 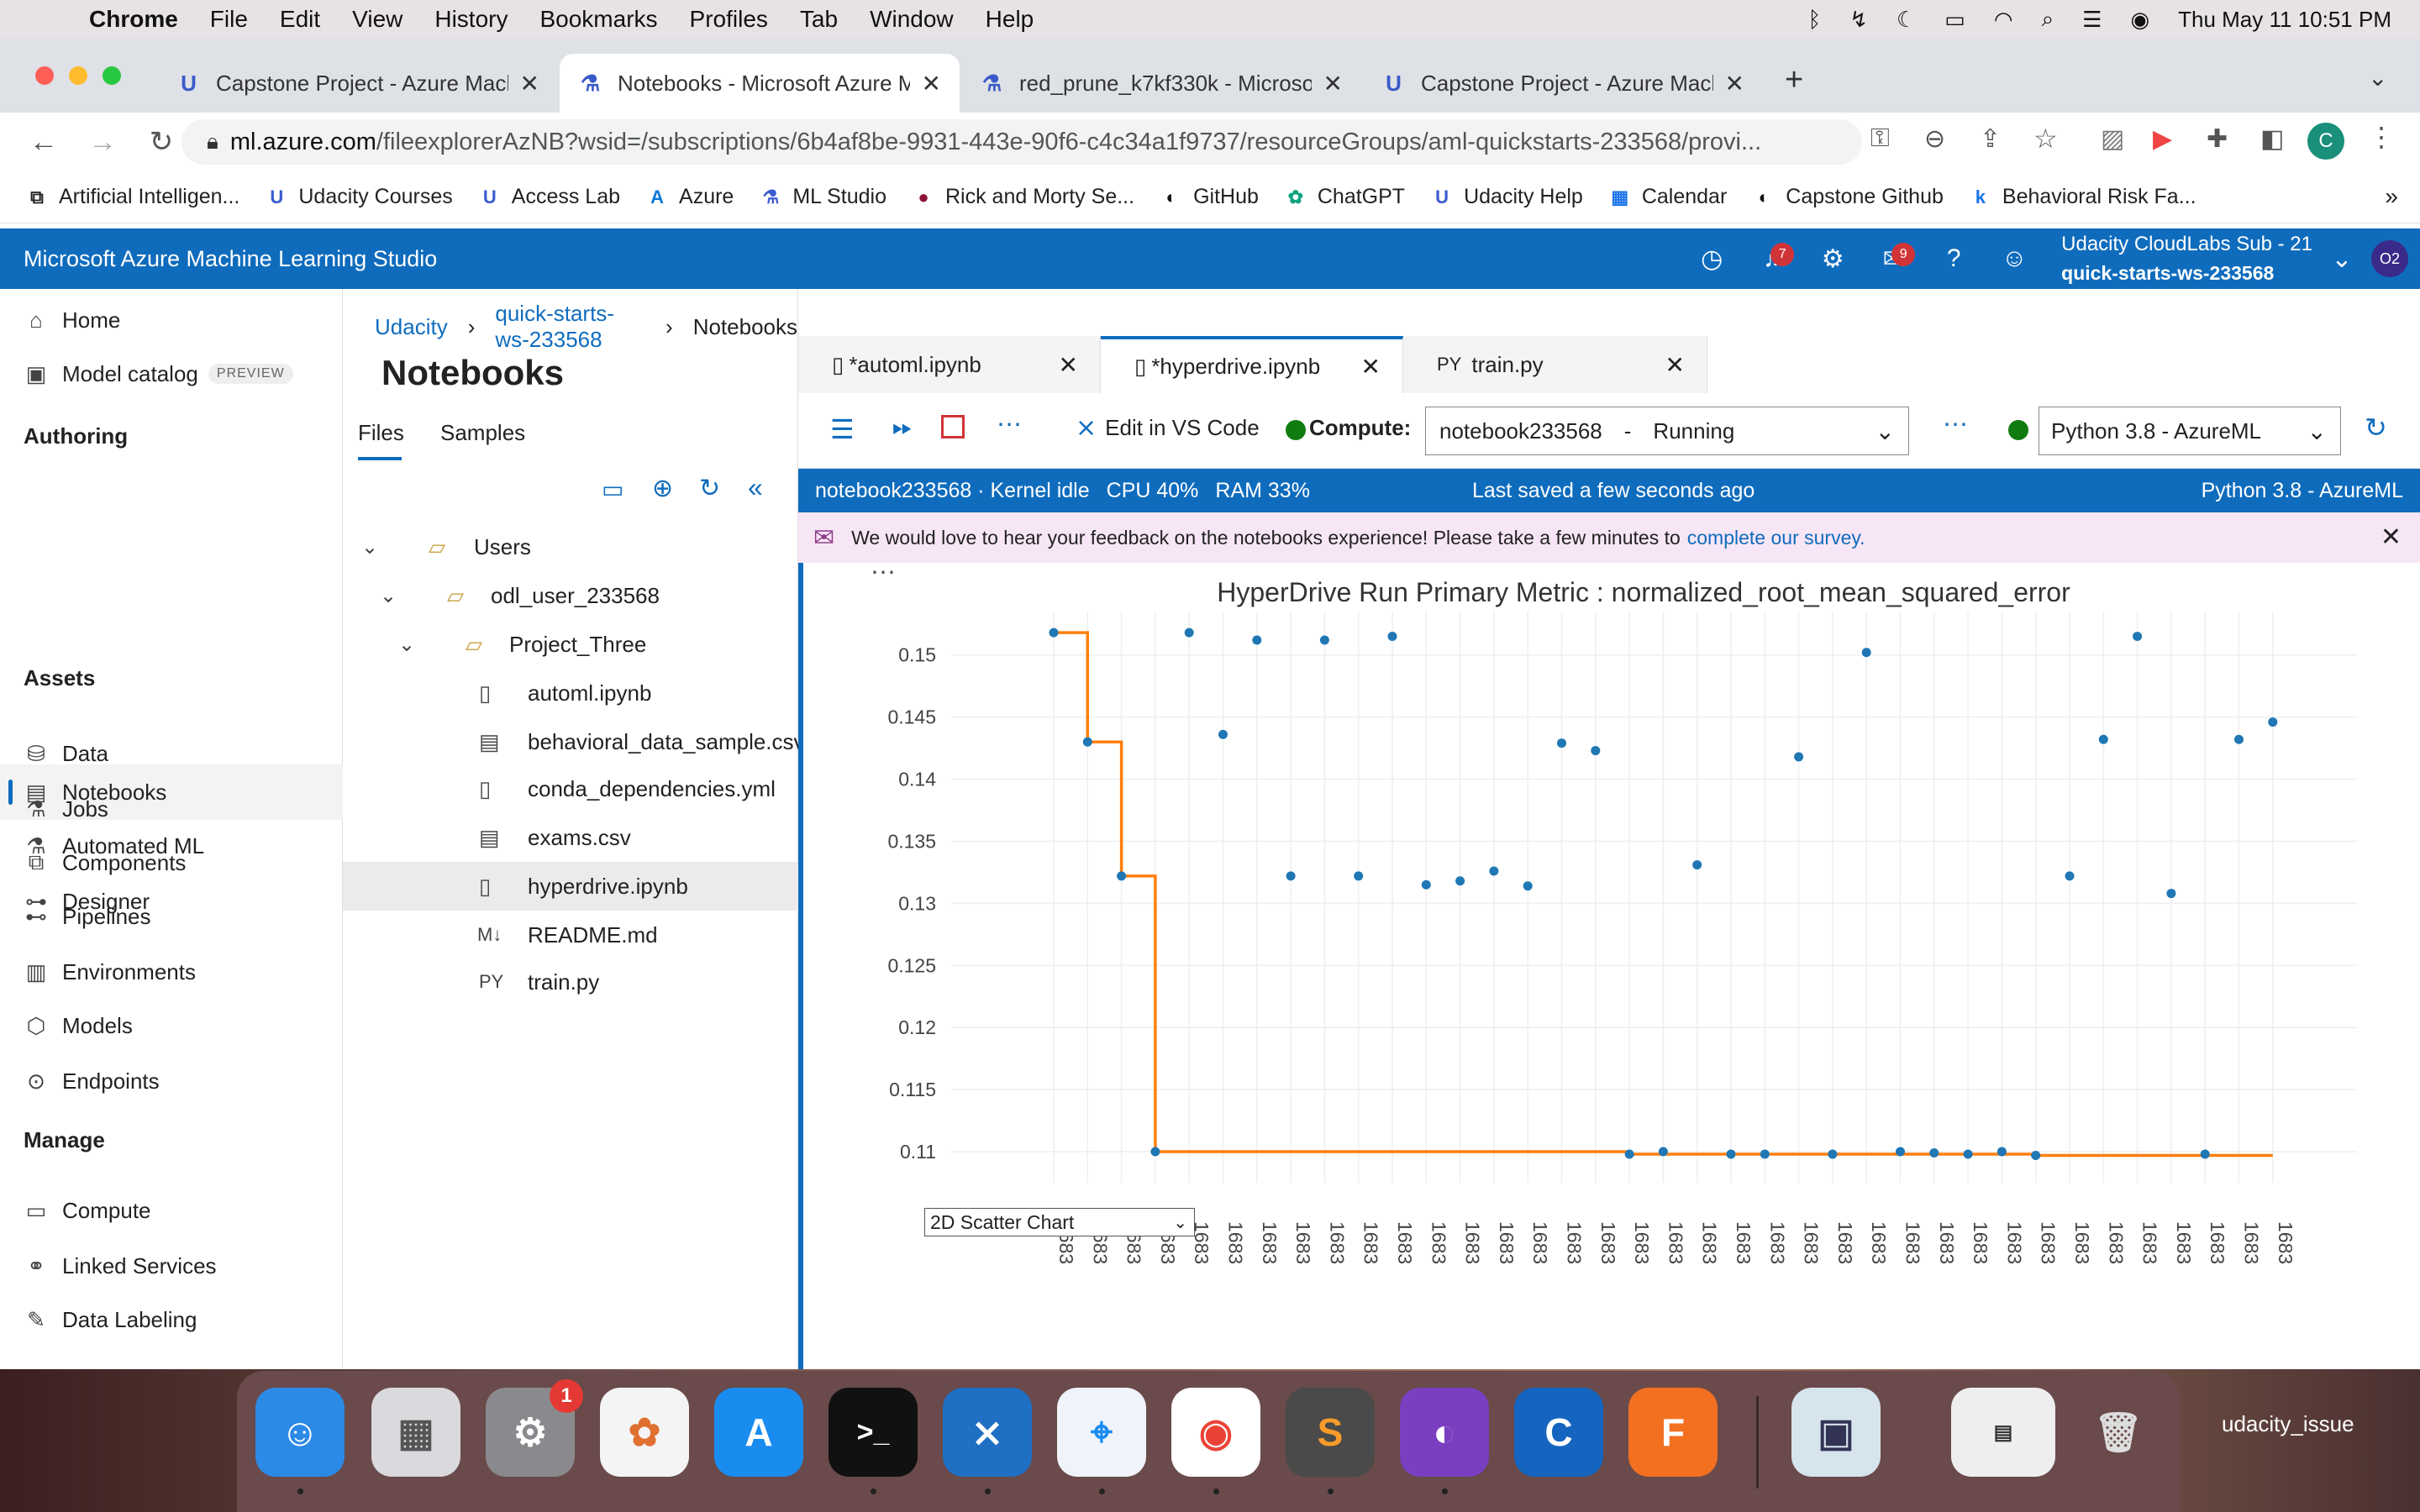 I want to click on refresh-kernel-icon: ↻, so click(x=2376, y=428).